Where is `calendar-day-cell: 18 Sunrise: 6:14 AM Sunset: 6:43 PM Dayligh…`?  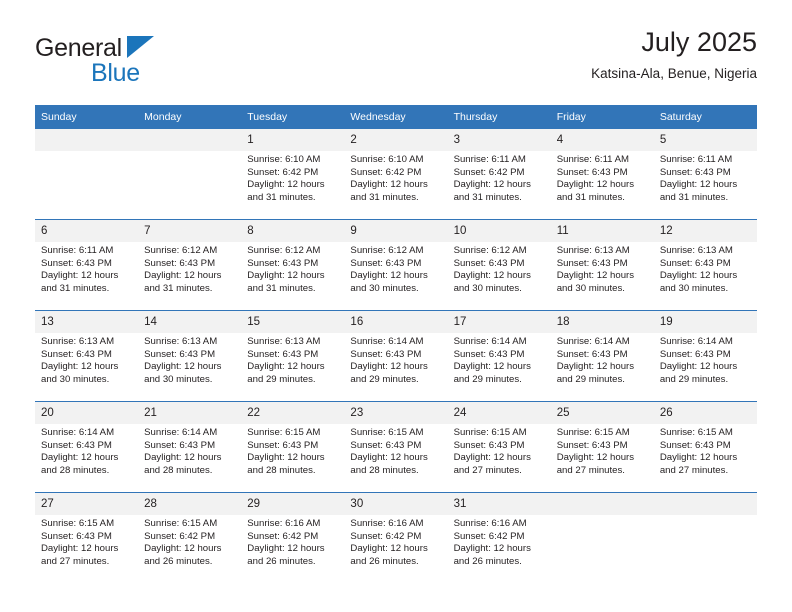
calendar-day-cell: 18 Sunrise: 6:14 AM Sunset: 6:43 PM Dayligh… is located at coordinates (602, 356).